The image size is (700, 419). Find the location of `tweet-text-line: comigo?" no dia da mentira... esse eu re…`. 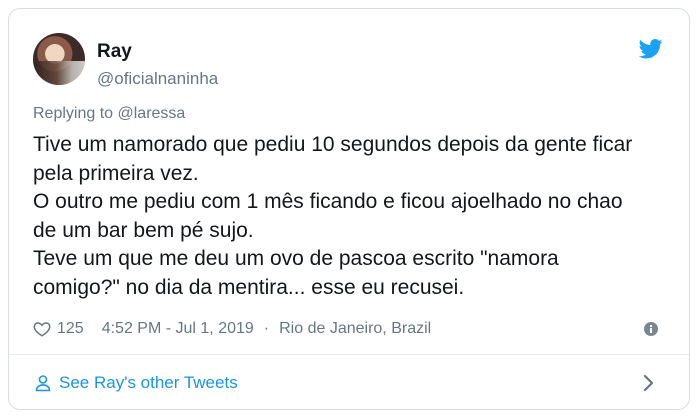

tweet-text-line: comigo?" no dia da mentira... esse eu re… is located at coordinates (249, 287).